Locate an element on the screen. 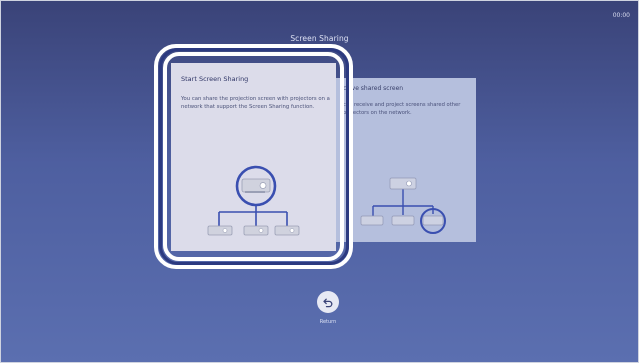 The height and width of the screenshot is (363, 639). share-diagram-icon is located at coordinates (253, 200).